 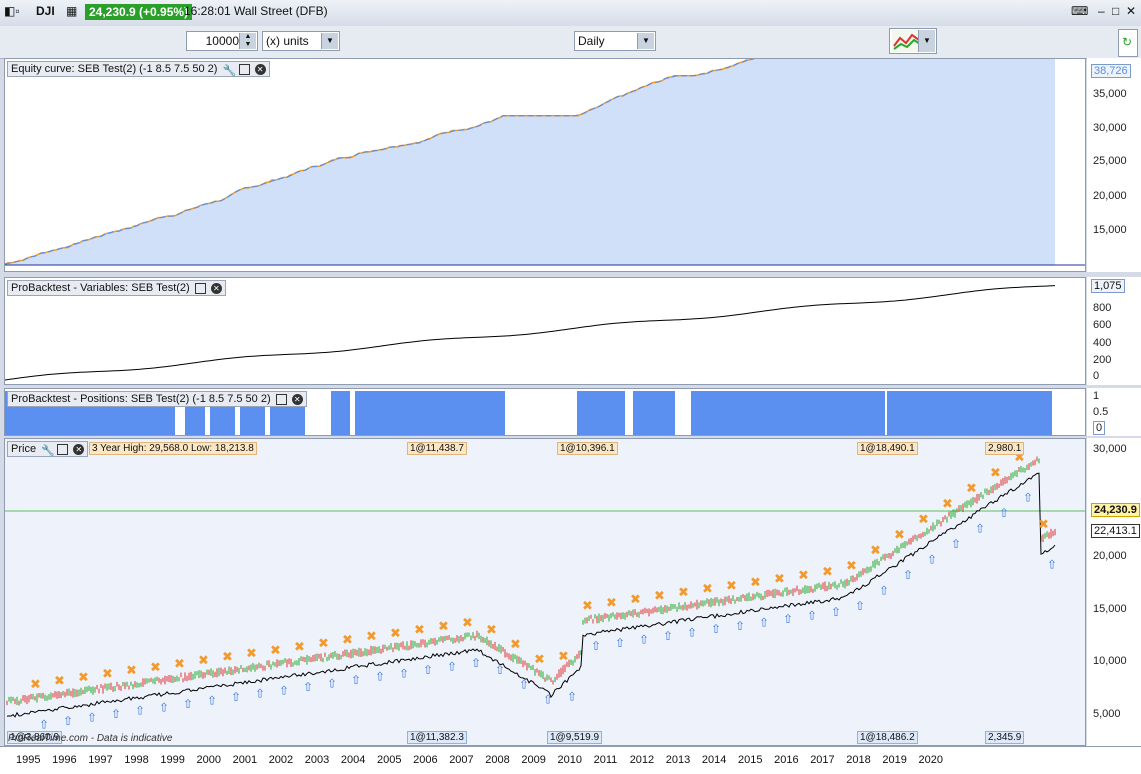 I want to click on trade-label: 2,345.9, so click(x=1005, y=737).